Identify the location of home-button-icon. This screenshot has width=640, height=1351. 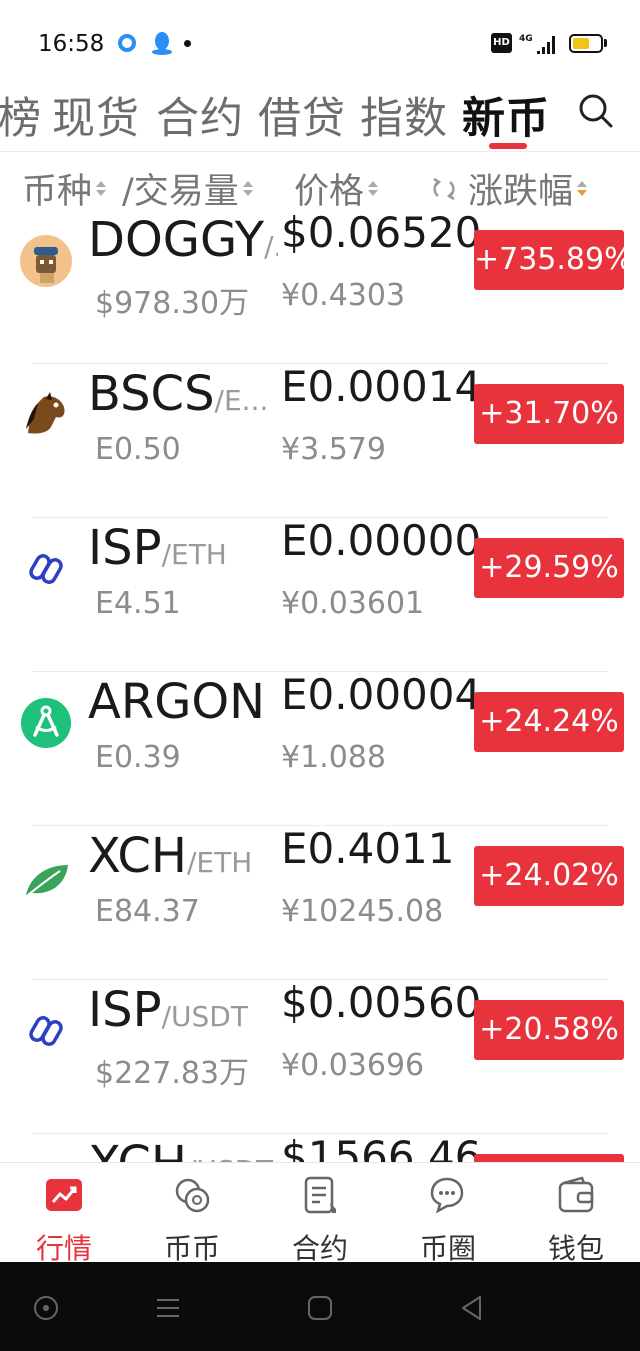
(320, 1308).